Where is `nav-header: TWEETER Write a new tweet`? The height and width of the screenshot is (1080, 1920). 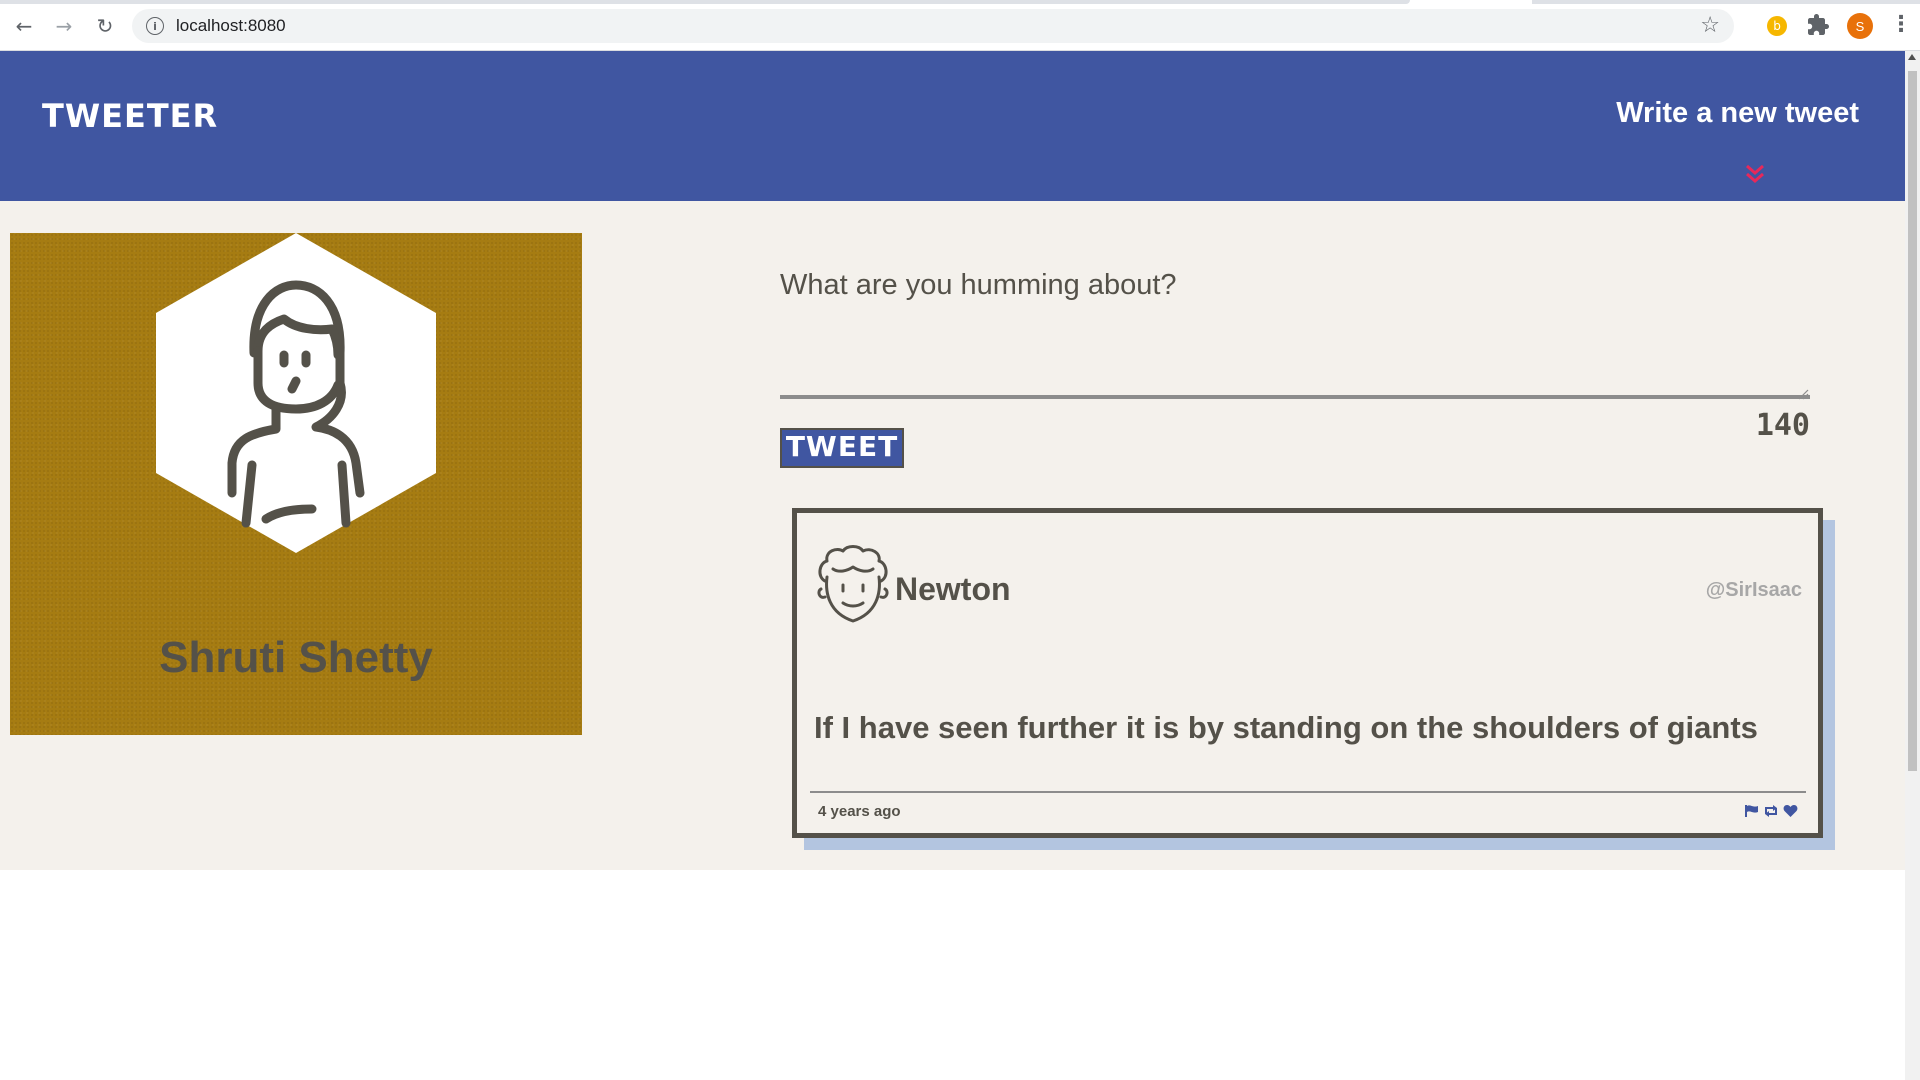
nav-header: TWEETER Write a new tweet is located at coordinates (952, 126).